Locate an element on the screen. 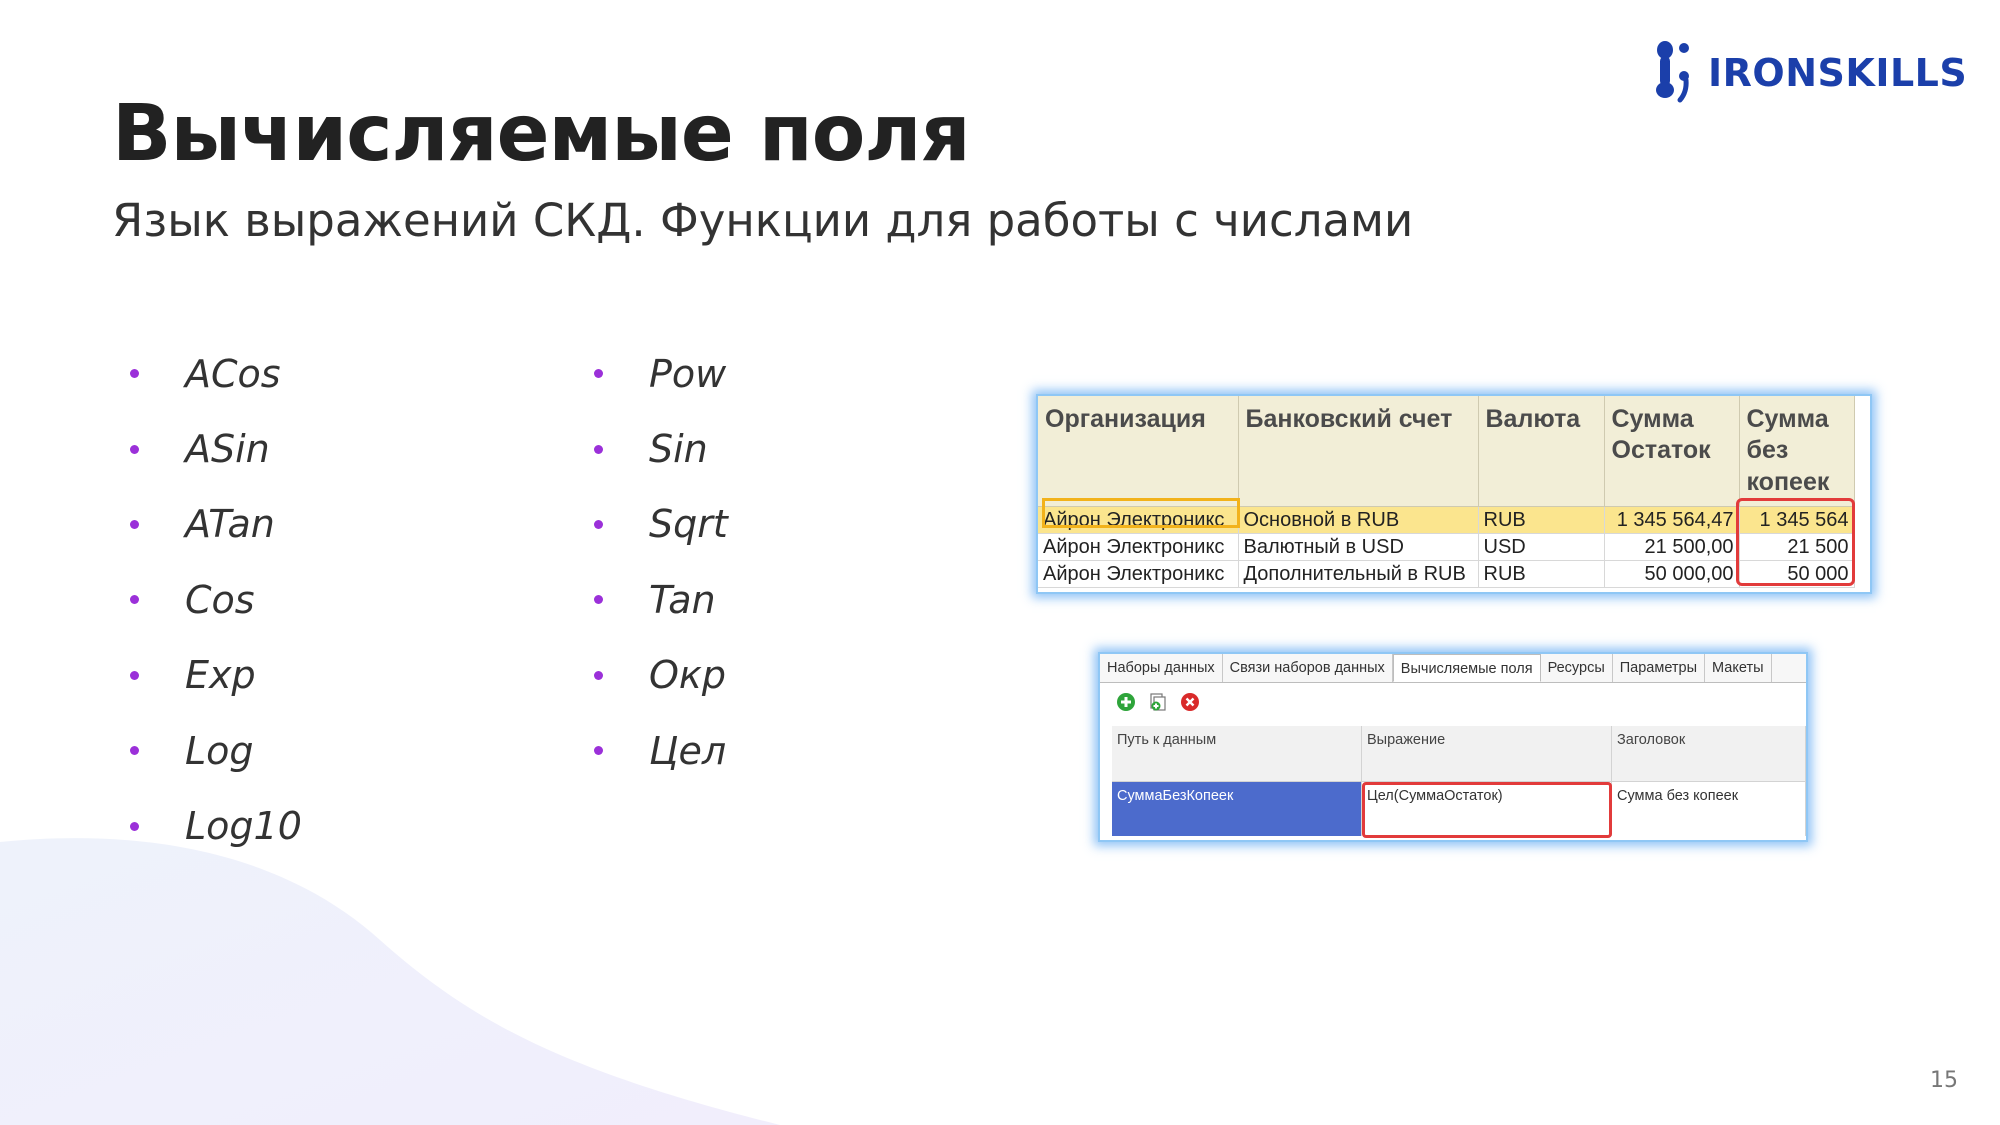  cell-bank-account: Валютный в USD is located at coordinates (1358, 547).